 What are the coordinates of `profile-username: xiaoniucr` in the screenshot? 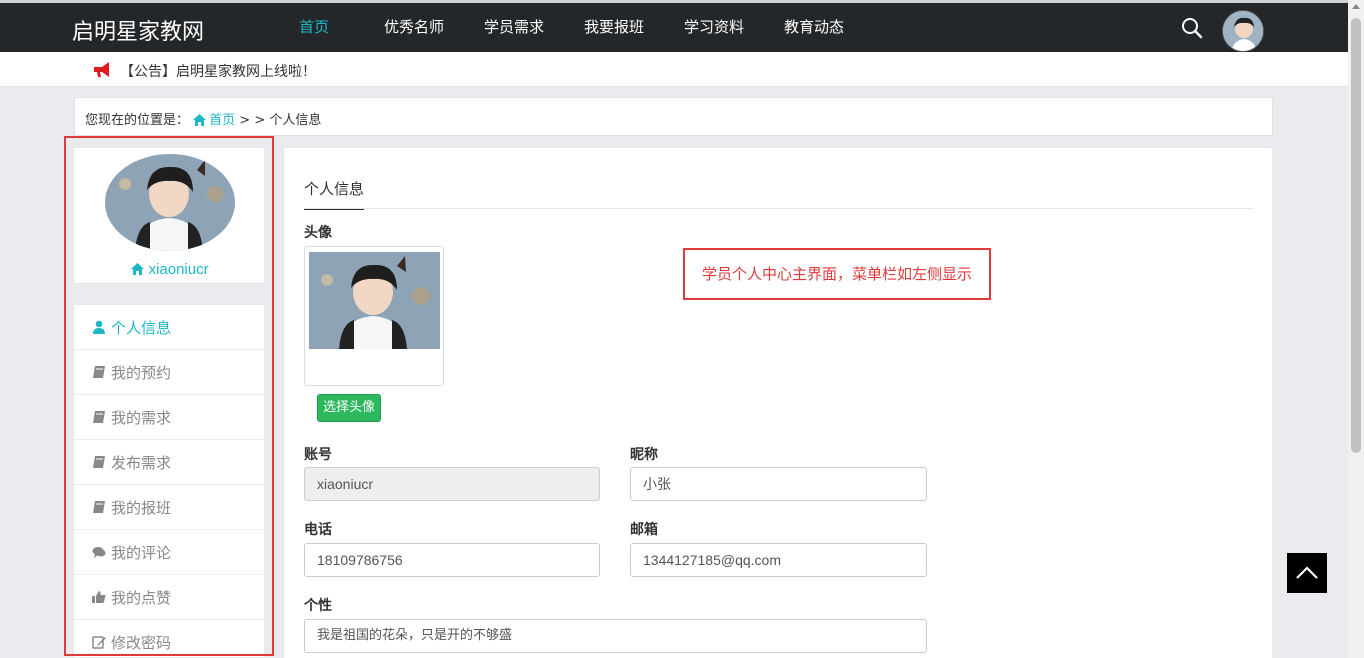 It's located at (170, 269).